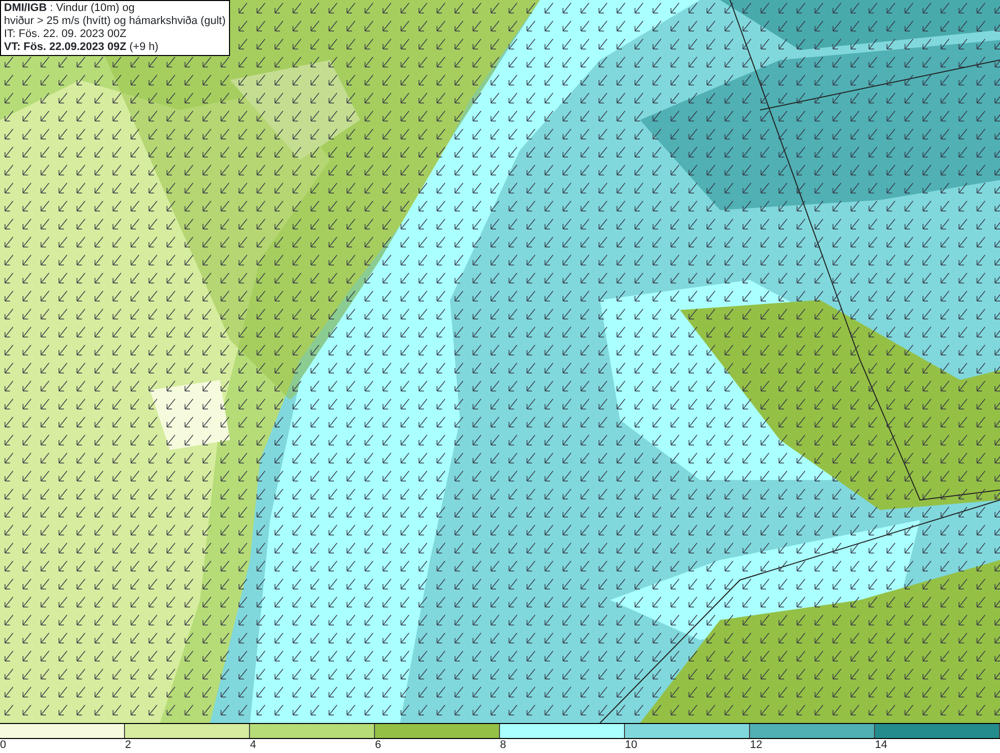 The width and height of the screenshot is (1000, 753). I want to click on title-line: hviður > 25 m/s (hvítt) og hámarkshviða (gult), so click(115, 21).